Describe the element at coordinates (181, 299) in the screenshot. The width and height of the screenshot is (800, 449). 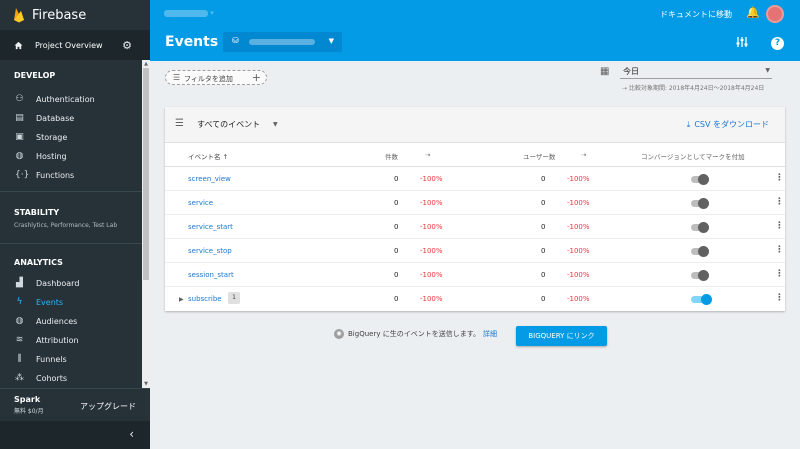
I see `expand-arrow-icon: ▶` at that location.